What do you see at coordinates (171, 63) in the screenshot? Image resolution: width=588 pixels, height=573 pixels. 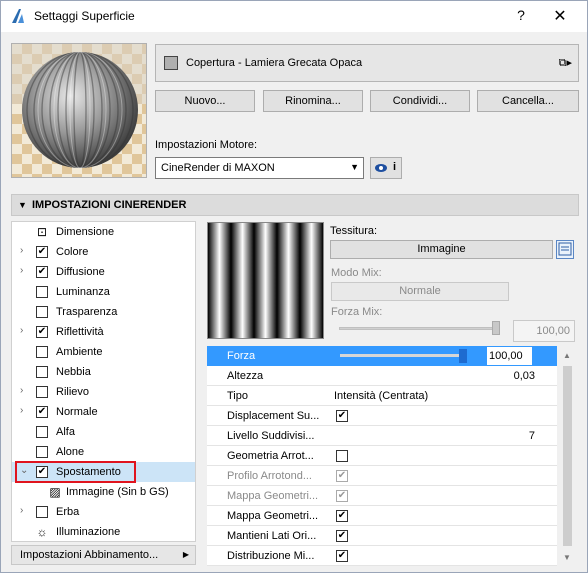 I see `material-swatch` at bounding box center [171, 63].